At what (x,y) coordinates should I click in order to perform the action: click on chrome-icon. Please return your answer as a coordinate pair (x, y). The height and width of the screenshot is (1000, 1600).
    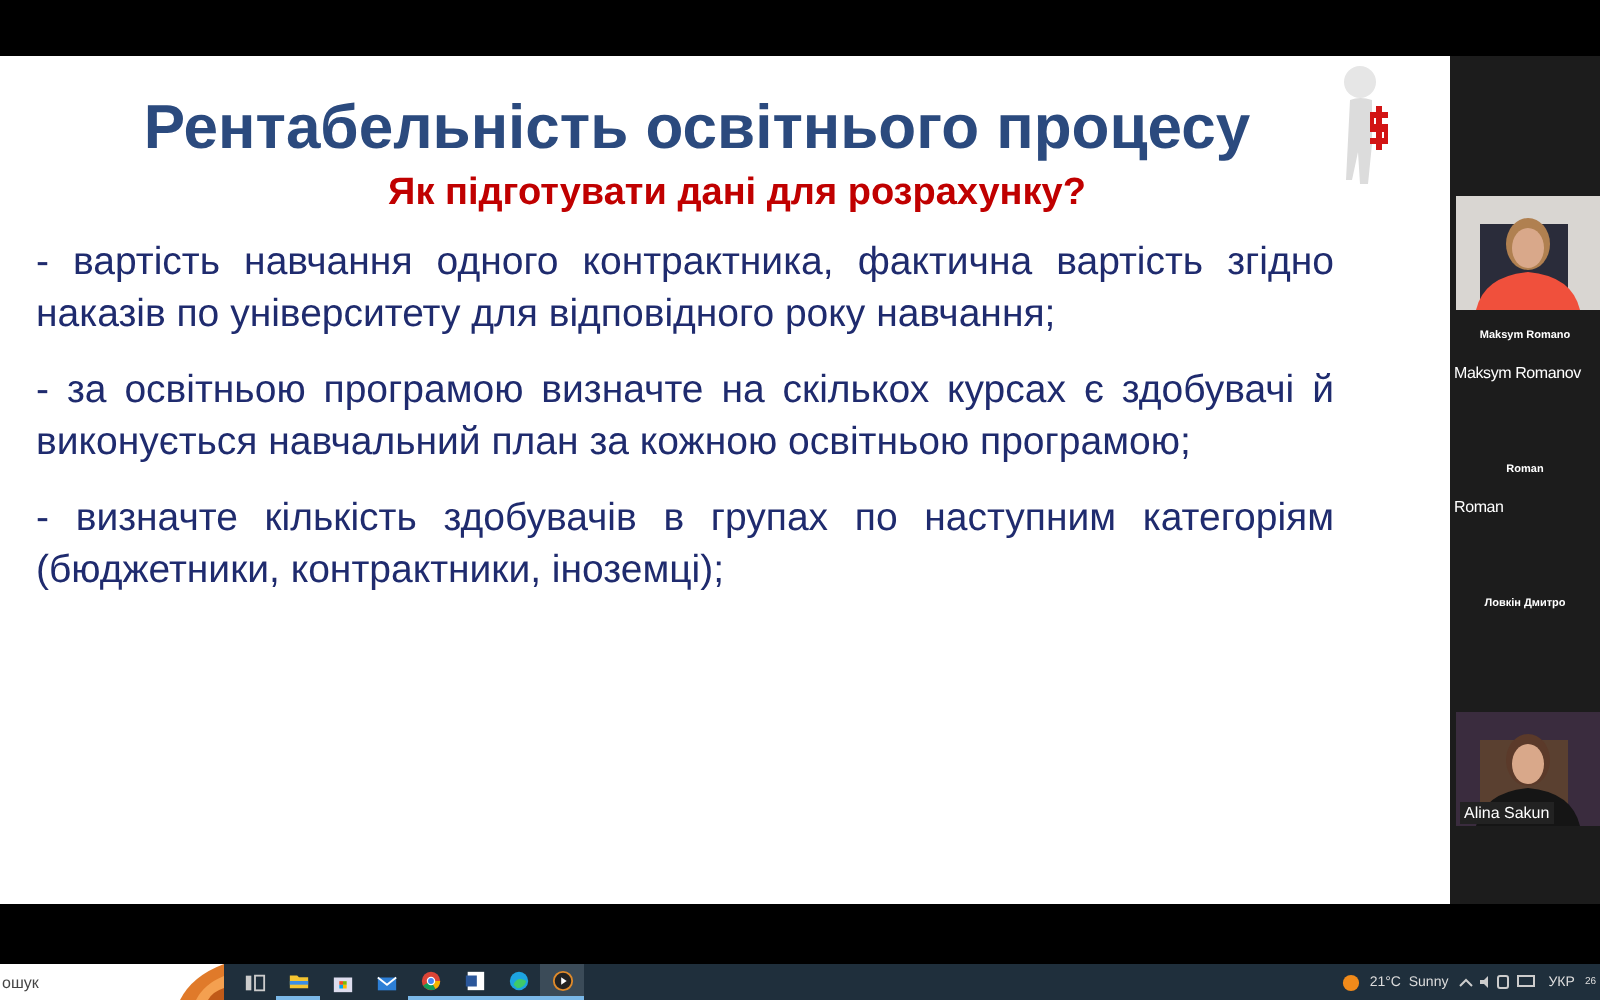
    Looking at the image, I should click on (430, 980).